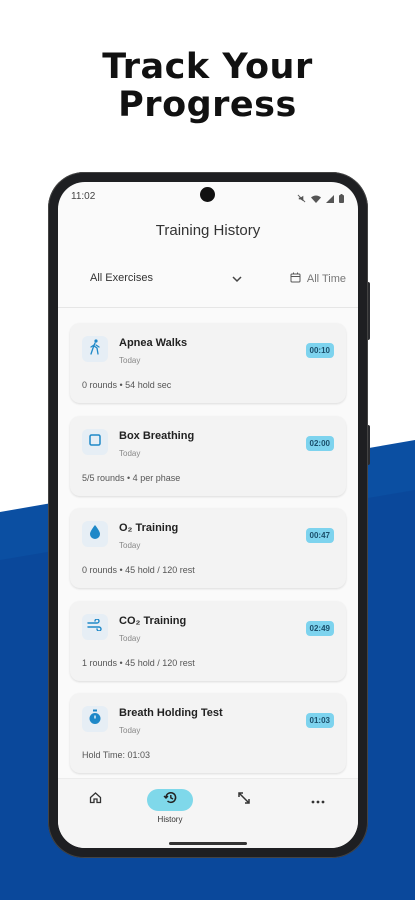 The height and width of the screenshot is (900, 415). I want to click on wind-icon, so click(95, 627).